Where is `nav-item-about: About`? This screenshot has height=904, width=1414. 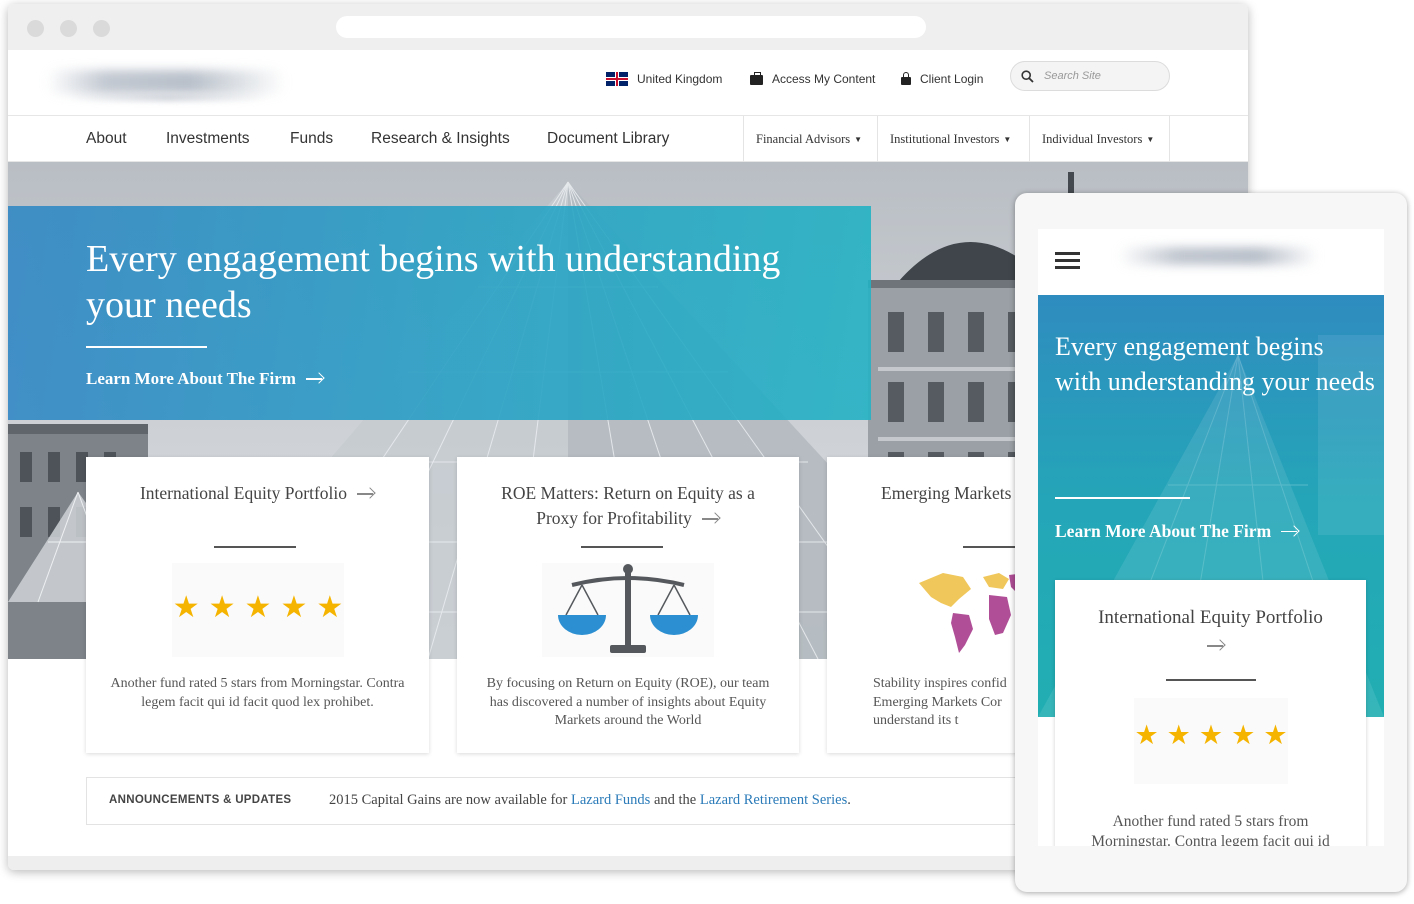
nav-item-about: About is located at coordinates (106, 139).